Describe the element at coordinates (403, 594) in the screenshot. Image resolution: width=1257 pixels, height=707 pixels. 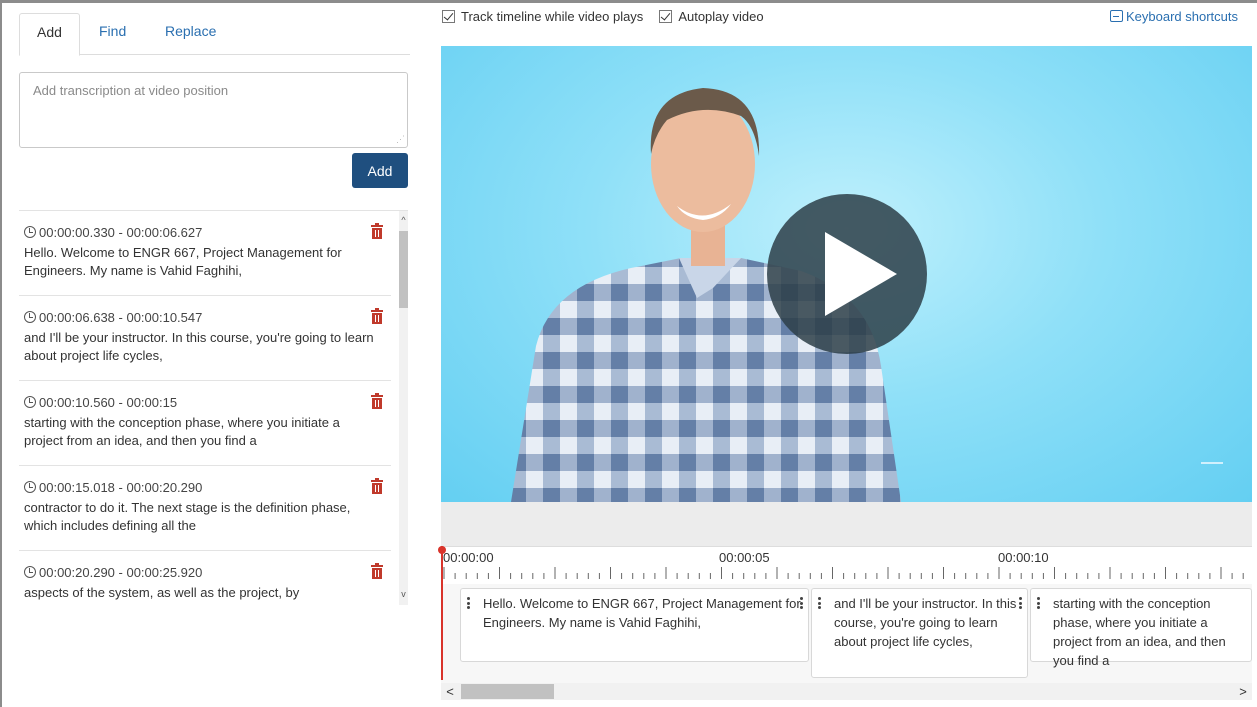
I see `scroll-down-icon: v` at that location.